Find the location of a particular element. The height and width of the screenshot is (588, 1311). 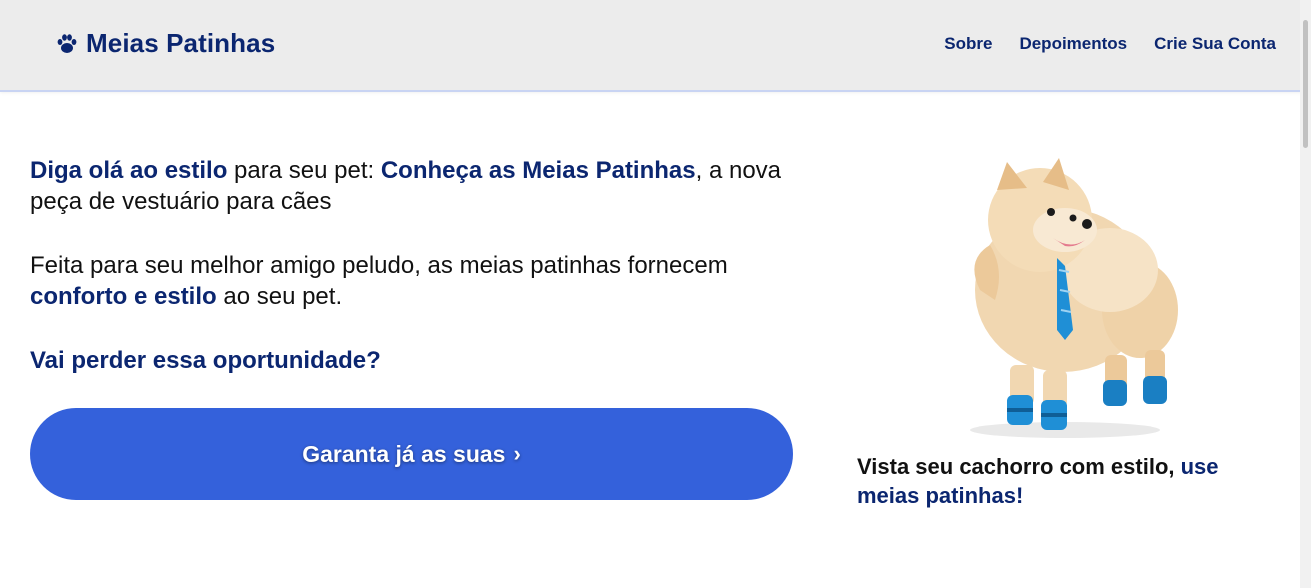

brand-logo-link: Meias Patinhas is located at coordinates (165, 43).